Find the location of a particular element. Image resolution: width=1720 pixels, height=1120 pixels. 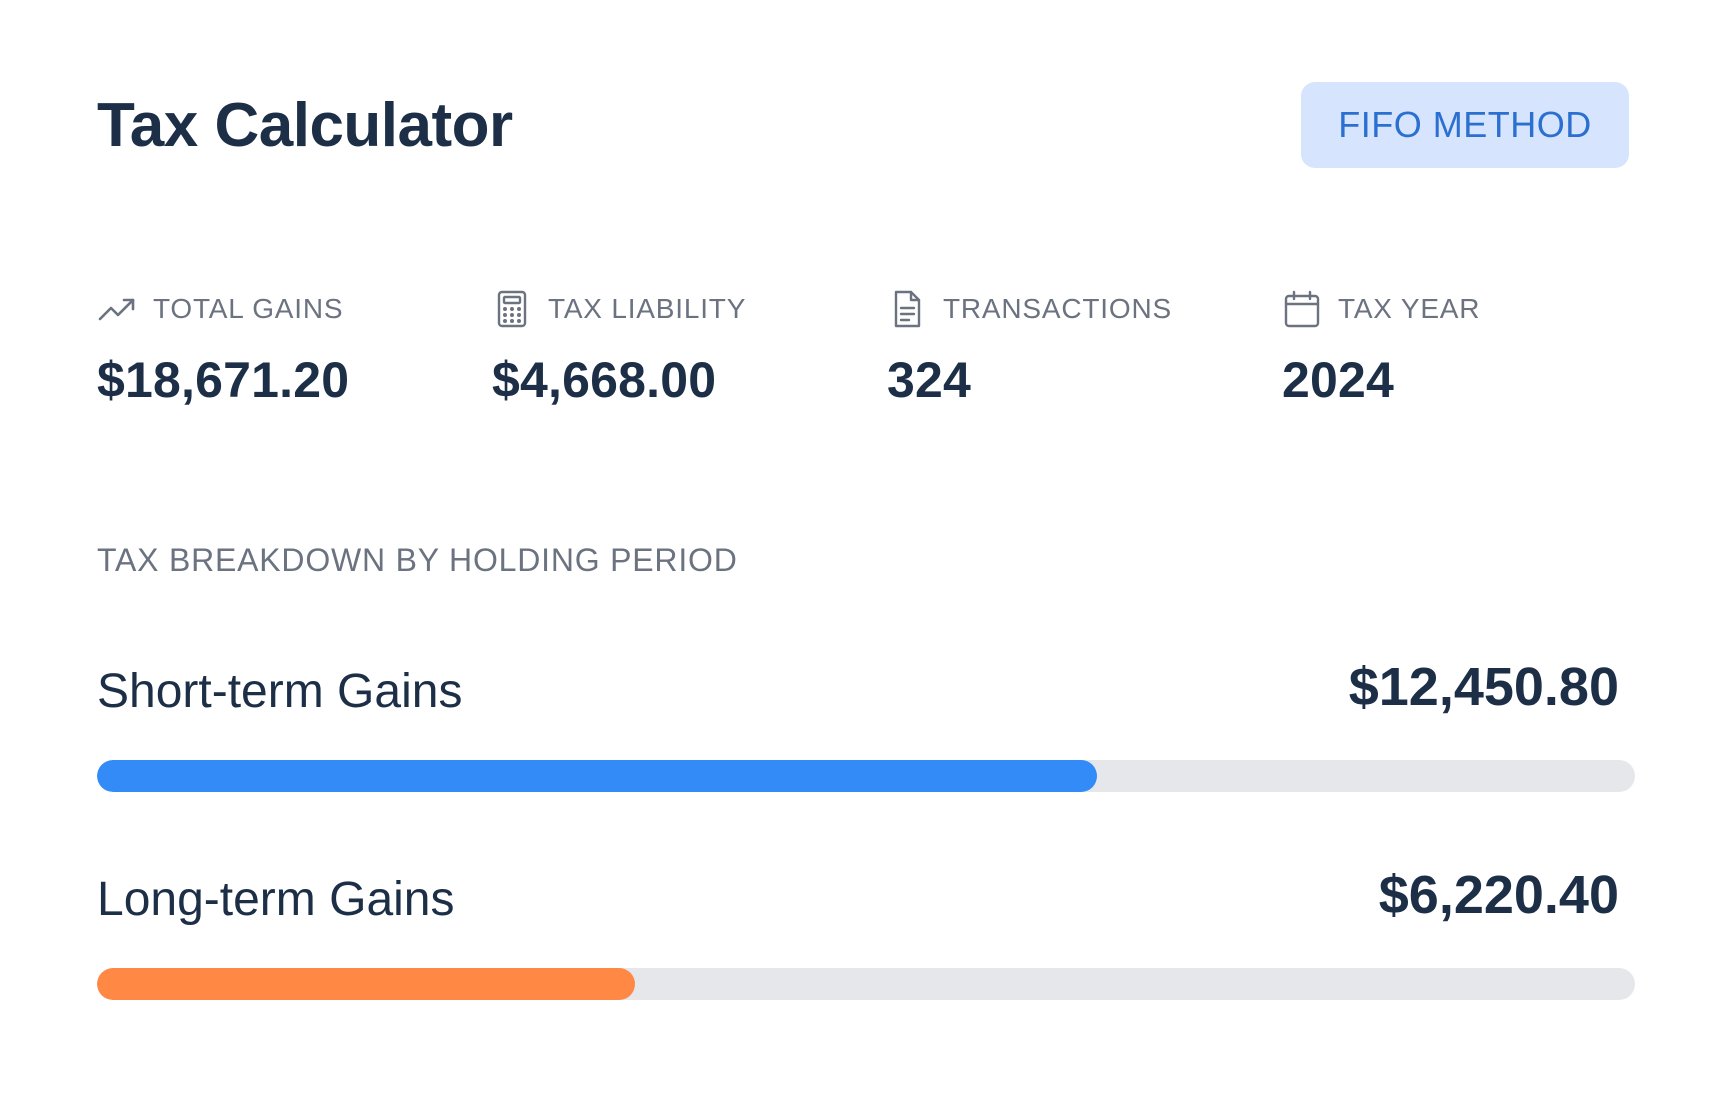

long-term-gains-row: Long-term Gains $6,220.40 is located at coordinates (866, 932).